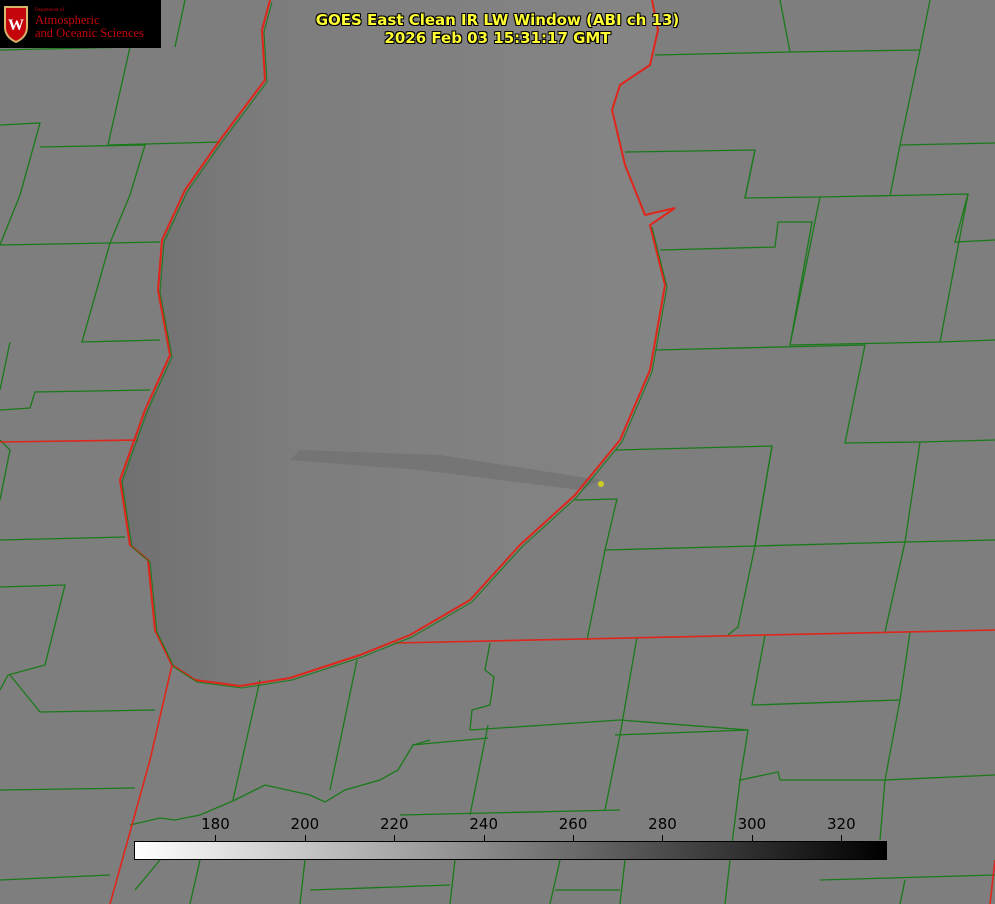  I want to click on colorbar-tick-label: 320, so click(841, 824).